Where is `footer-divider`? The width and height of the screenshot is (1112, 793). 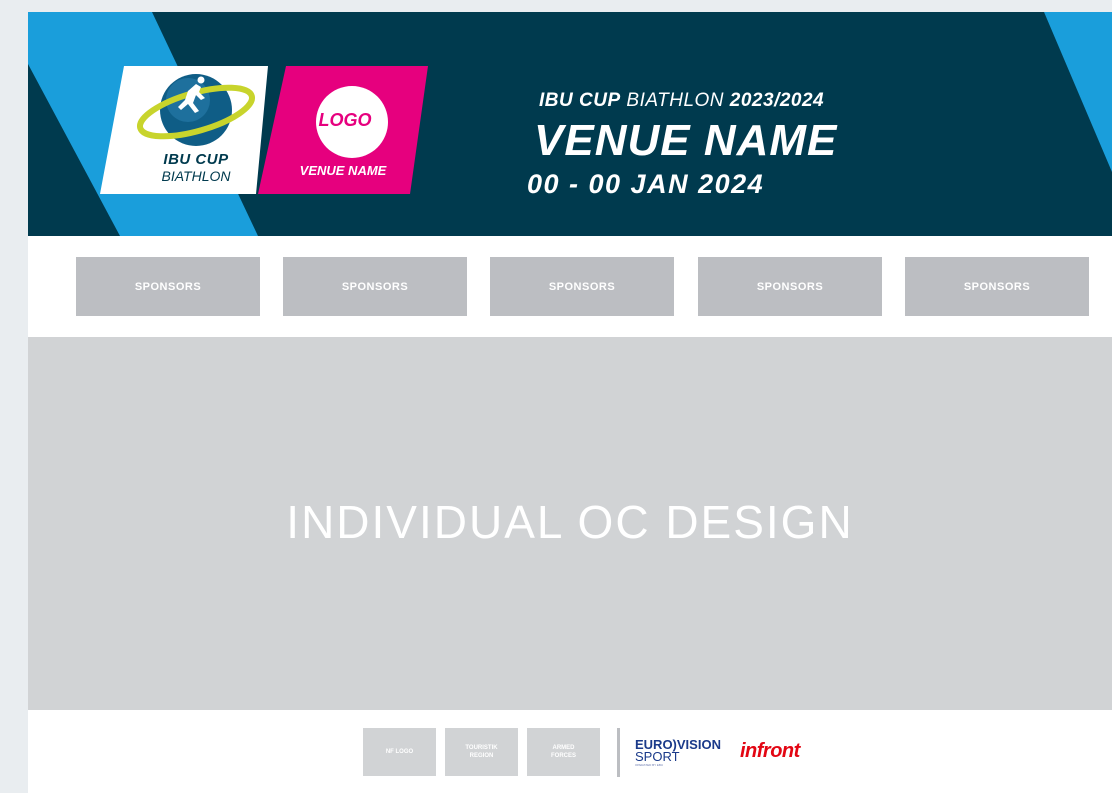
footer-divider is located at coordinates (618, 752).